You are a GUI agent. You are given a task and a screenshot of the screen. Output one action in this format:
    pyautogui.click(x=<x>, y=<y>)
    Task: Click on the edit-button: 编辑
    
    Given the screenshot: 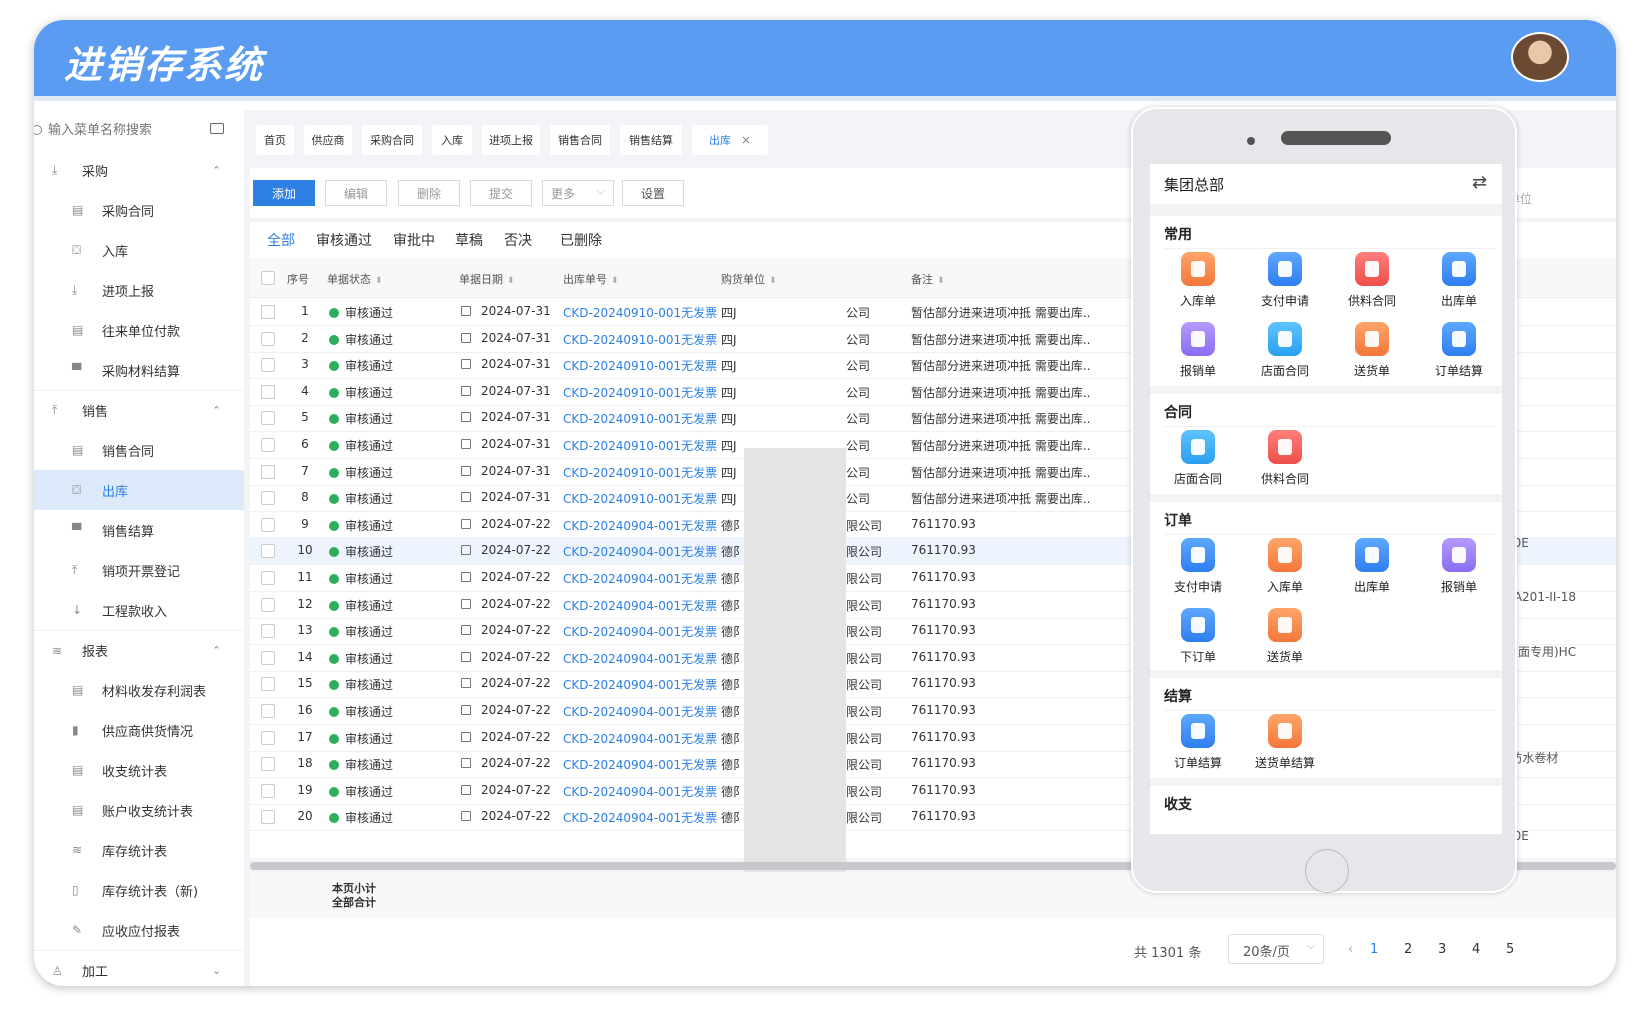 What is the action you would take?
    pyautogui.click(x=356, y=193)
    